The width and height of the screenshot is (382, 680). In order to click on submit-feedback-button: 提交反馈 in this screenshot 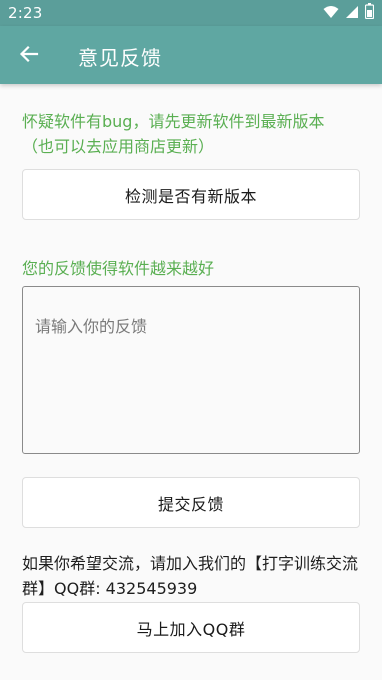, I will do `click(191, 502)`.